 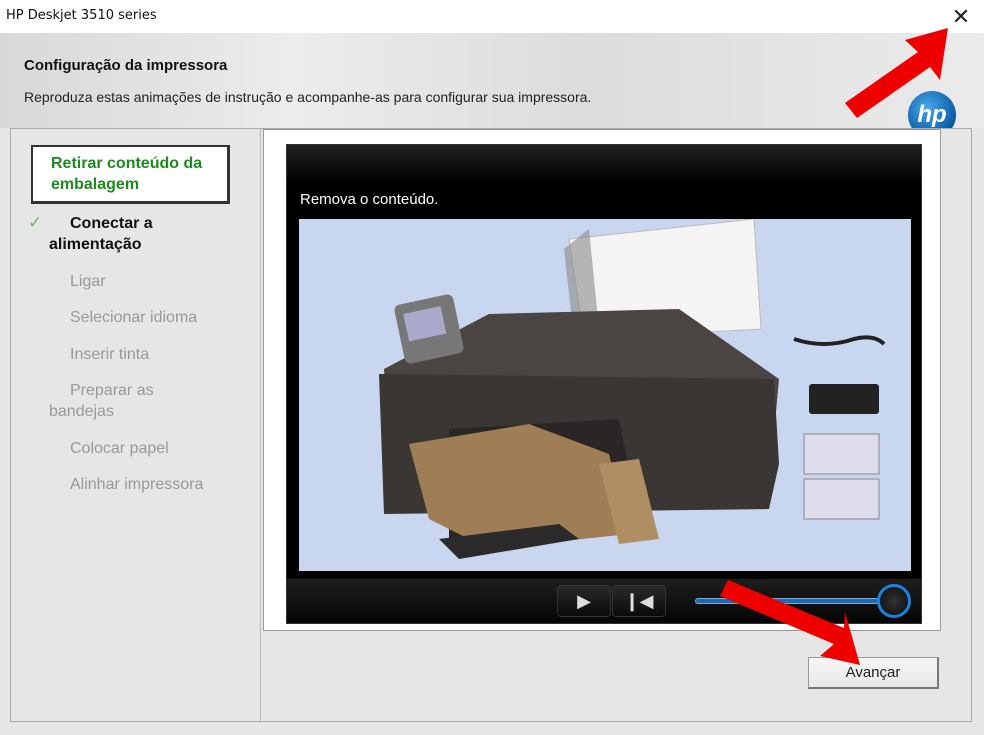 What do you see at coordinates (369, 199) in the screenshot?
I see `video-caption: Remova o conteúdo.` at bounding box center [369, 199].